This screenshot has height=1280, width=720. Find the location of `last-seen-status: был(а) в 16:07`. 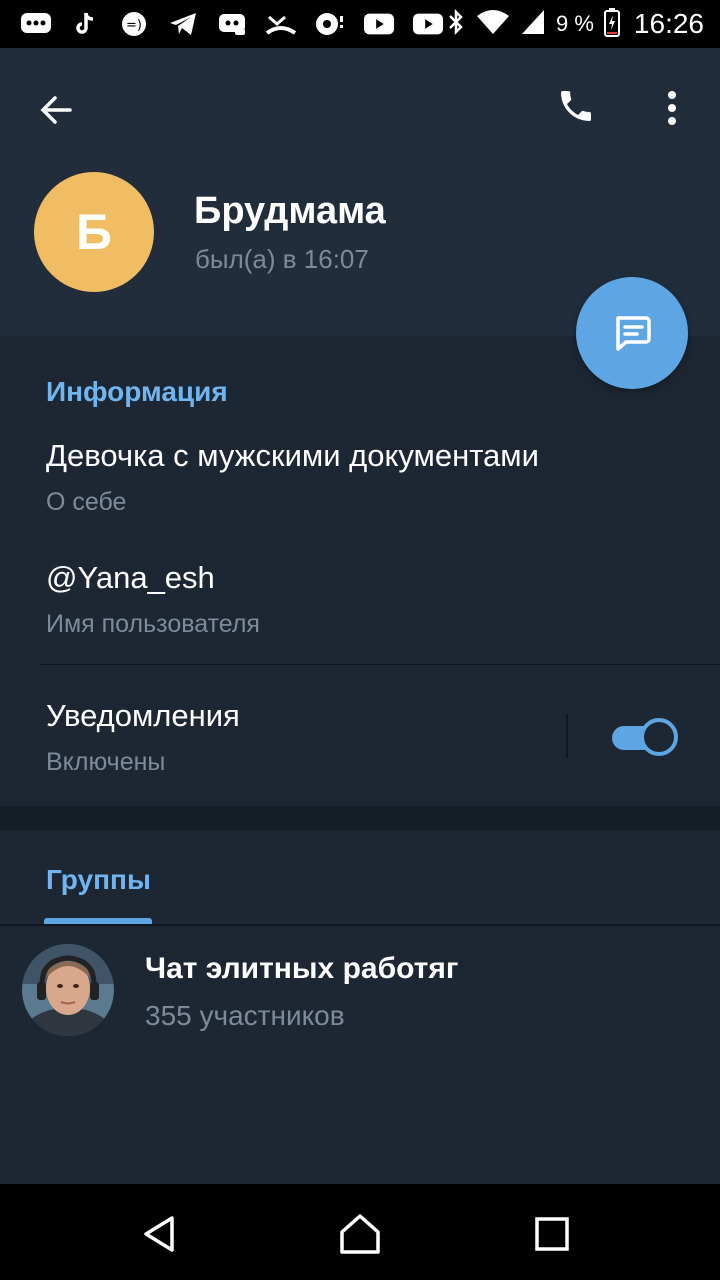

last-seen-status: был(а) в 16:07 is located at coordinates (282, 259).